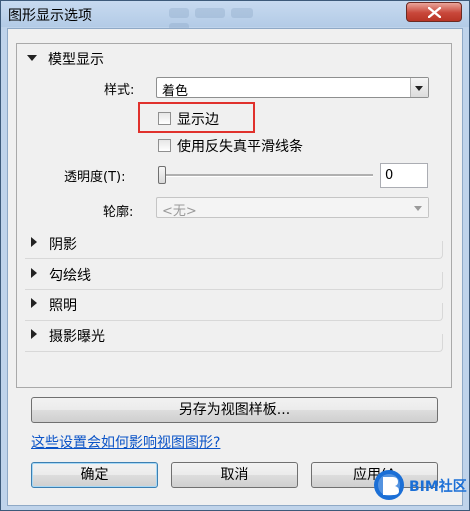 The width and height of the screenshot is (470, 511). Describe the element at coordinates (50, 16) in the screenshot. I see `window-title: 图形显示选项` at that location.